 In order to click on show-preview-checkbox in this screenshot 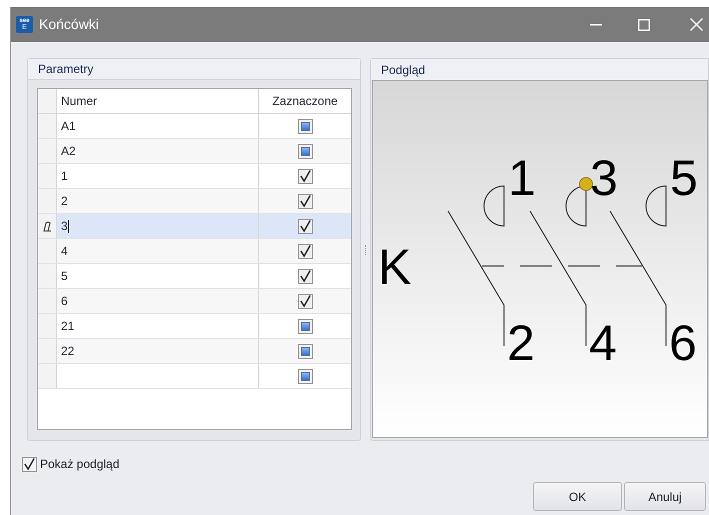, I will do `click(29, 464)`.